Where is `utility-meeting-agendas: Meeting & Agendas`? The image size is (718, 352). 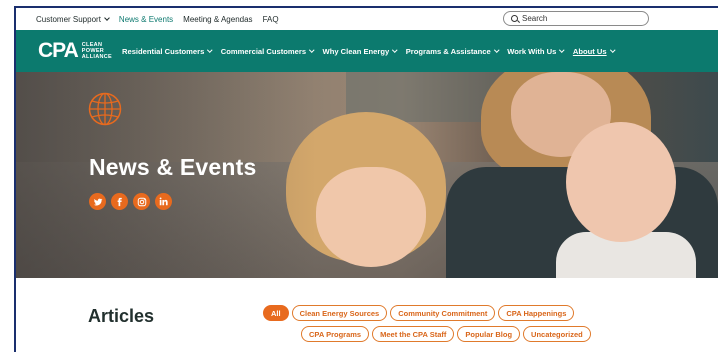
utility-meeting-agendas: Meeting & Agendas is located at coordinates (217, 19).